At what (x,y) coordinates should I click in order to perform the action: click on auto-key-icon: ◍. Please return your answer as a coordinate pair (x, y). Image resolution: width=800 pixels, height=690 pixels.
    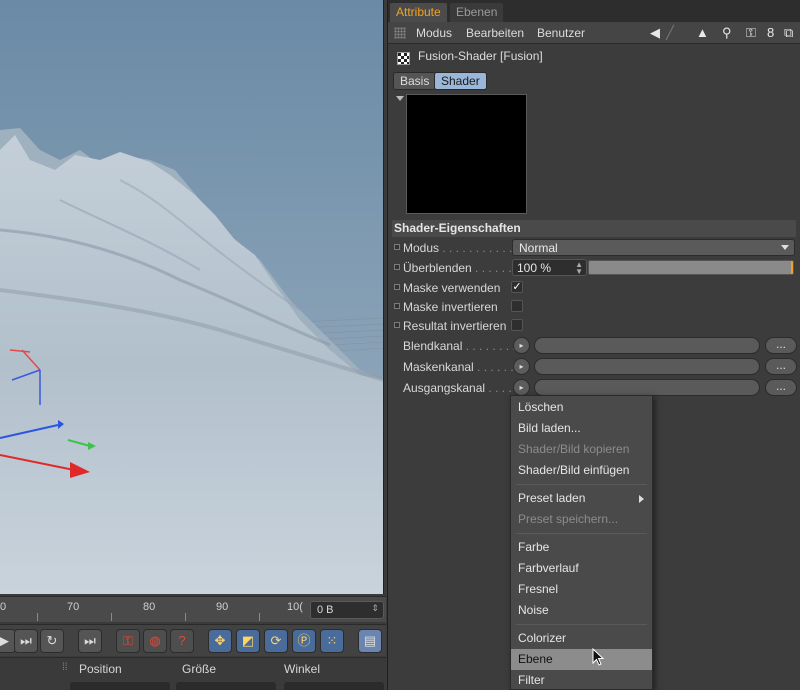
    Looking at the image, I should click on (155, 641).